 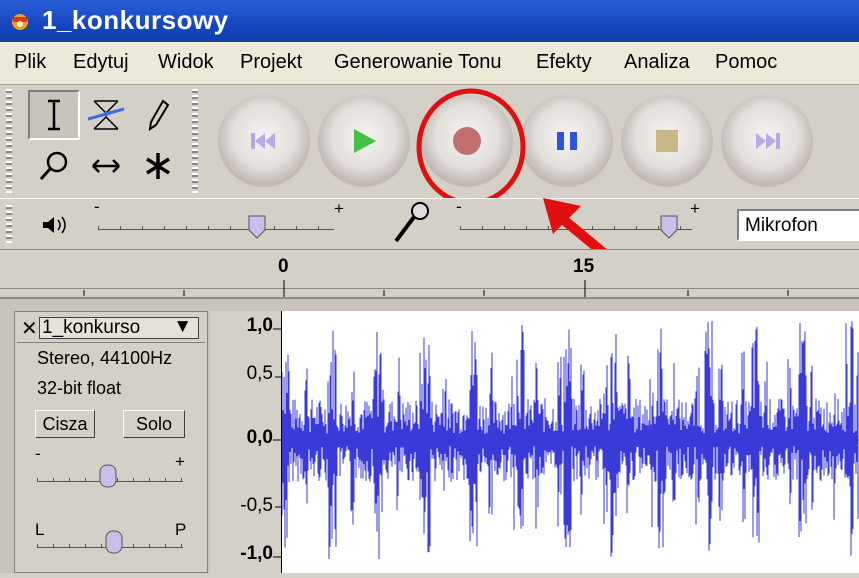 I want to click on track-close-icon: ✕, so click(x=29, y=328).